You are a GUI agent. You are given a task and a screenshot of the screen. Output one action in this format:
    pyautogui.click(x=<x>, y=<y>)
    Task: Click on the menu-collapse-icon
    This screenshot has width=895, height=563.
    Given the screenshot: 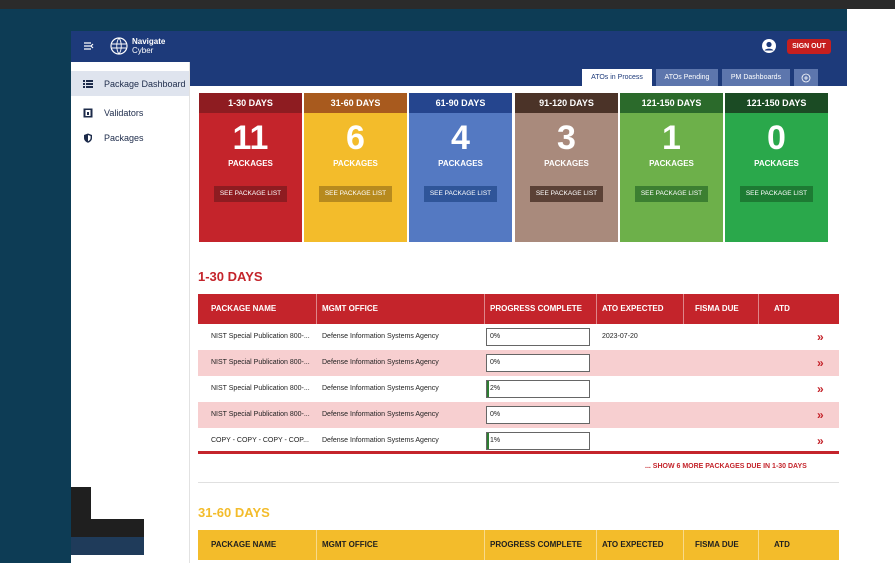 What is the action you would take?
    pyautogui.click(x=89, y=46)
    